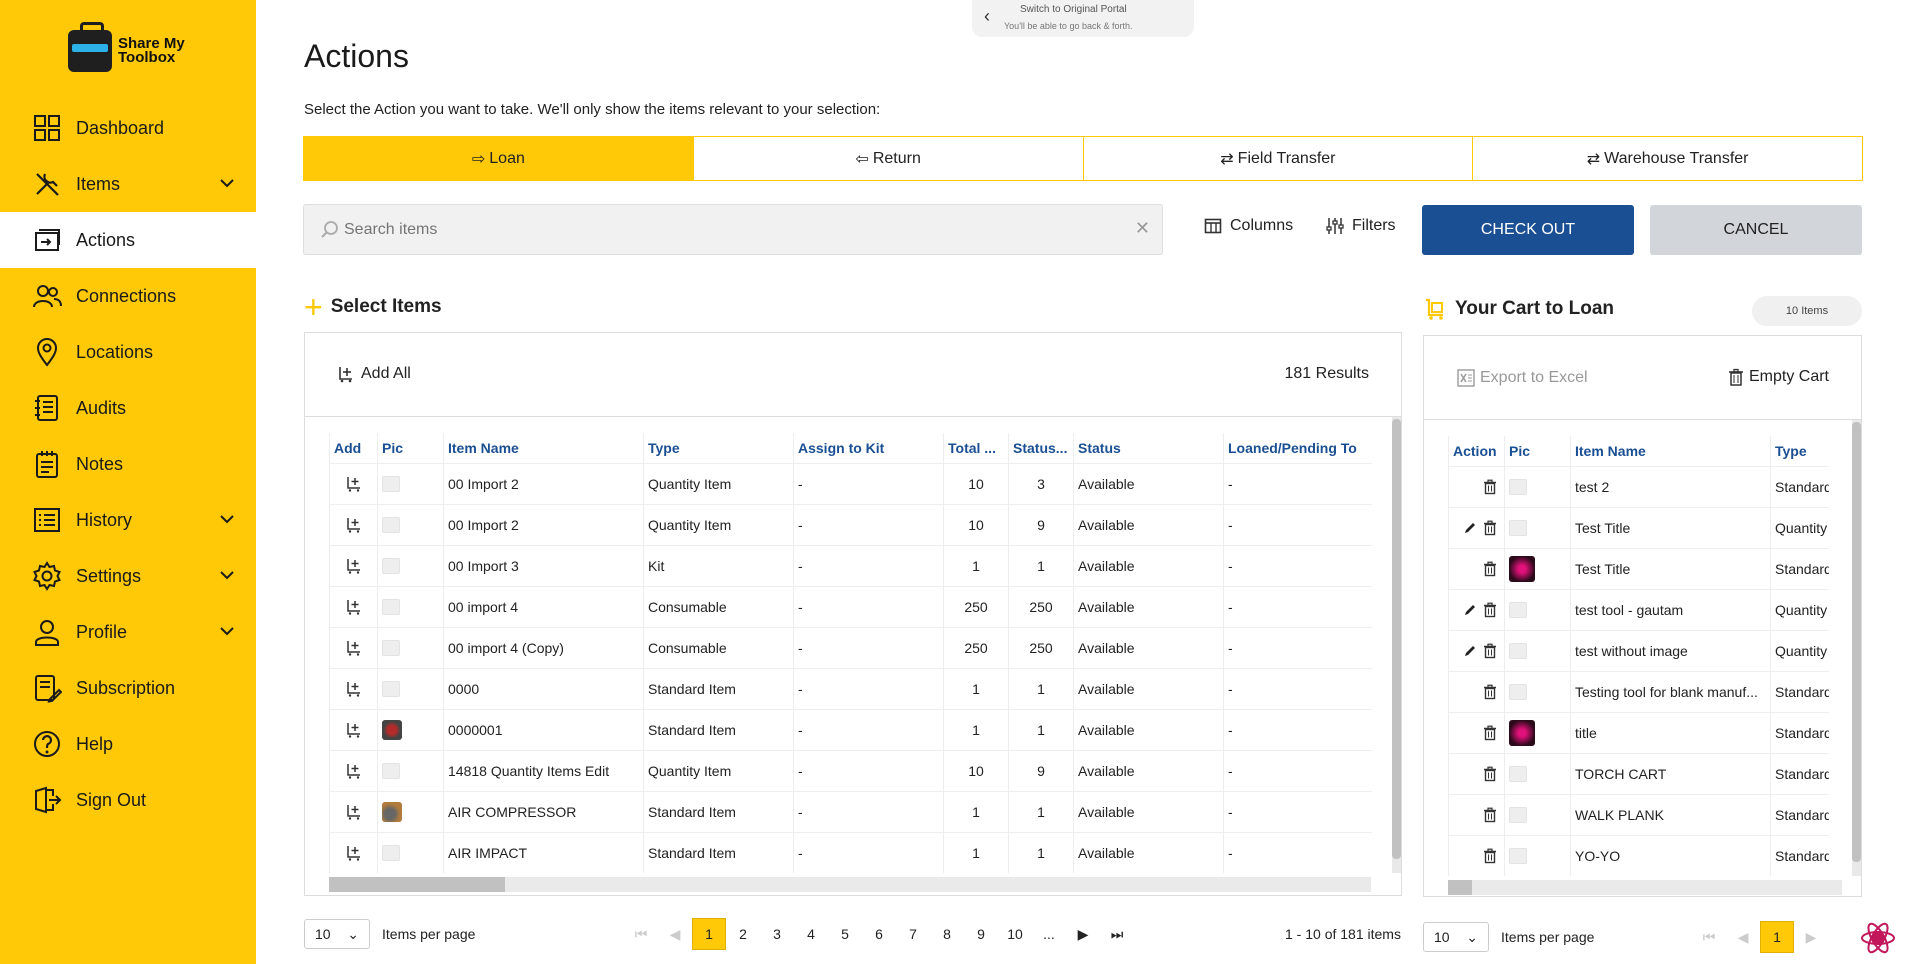 This screenshot has width=1915, height=964. Describe the element at coordinates (850, 483) in the screenshot. I see `table-row: 00 Import 2 Quantity Item -10 3 Available -` at that location.